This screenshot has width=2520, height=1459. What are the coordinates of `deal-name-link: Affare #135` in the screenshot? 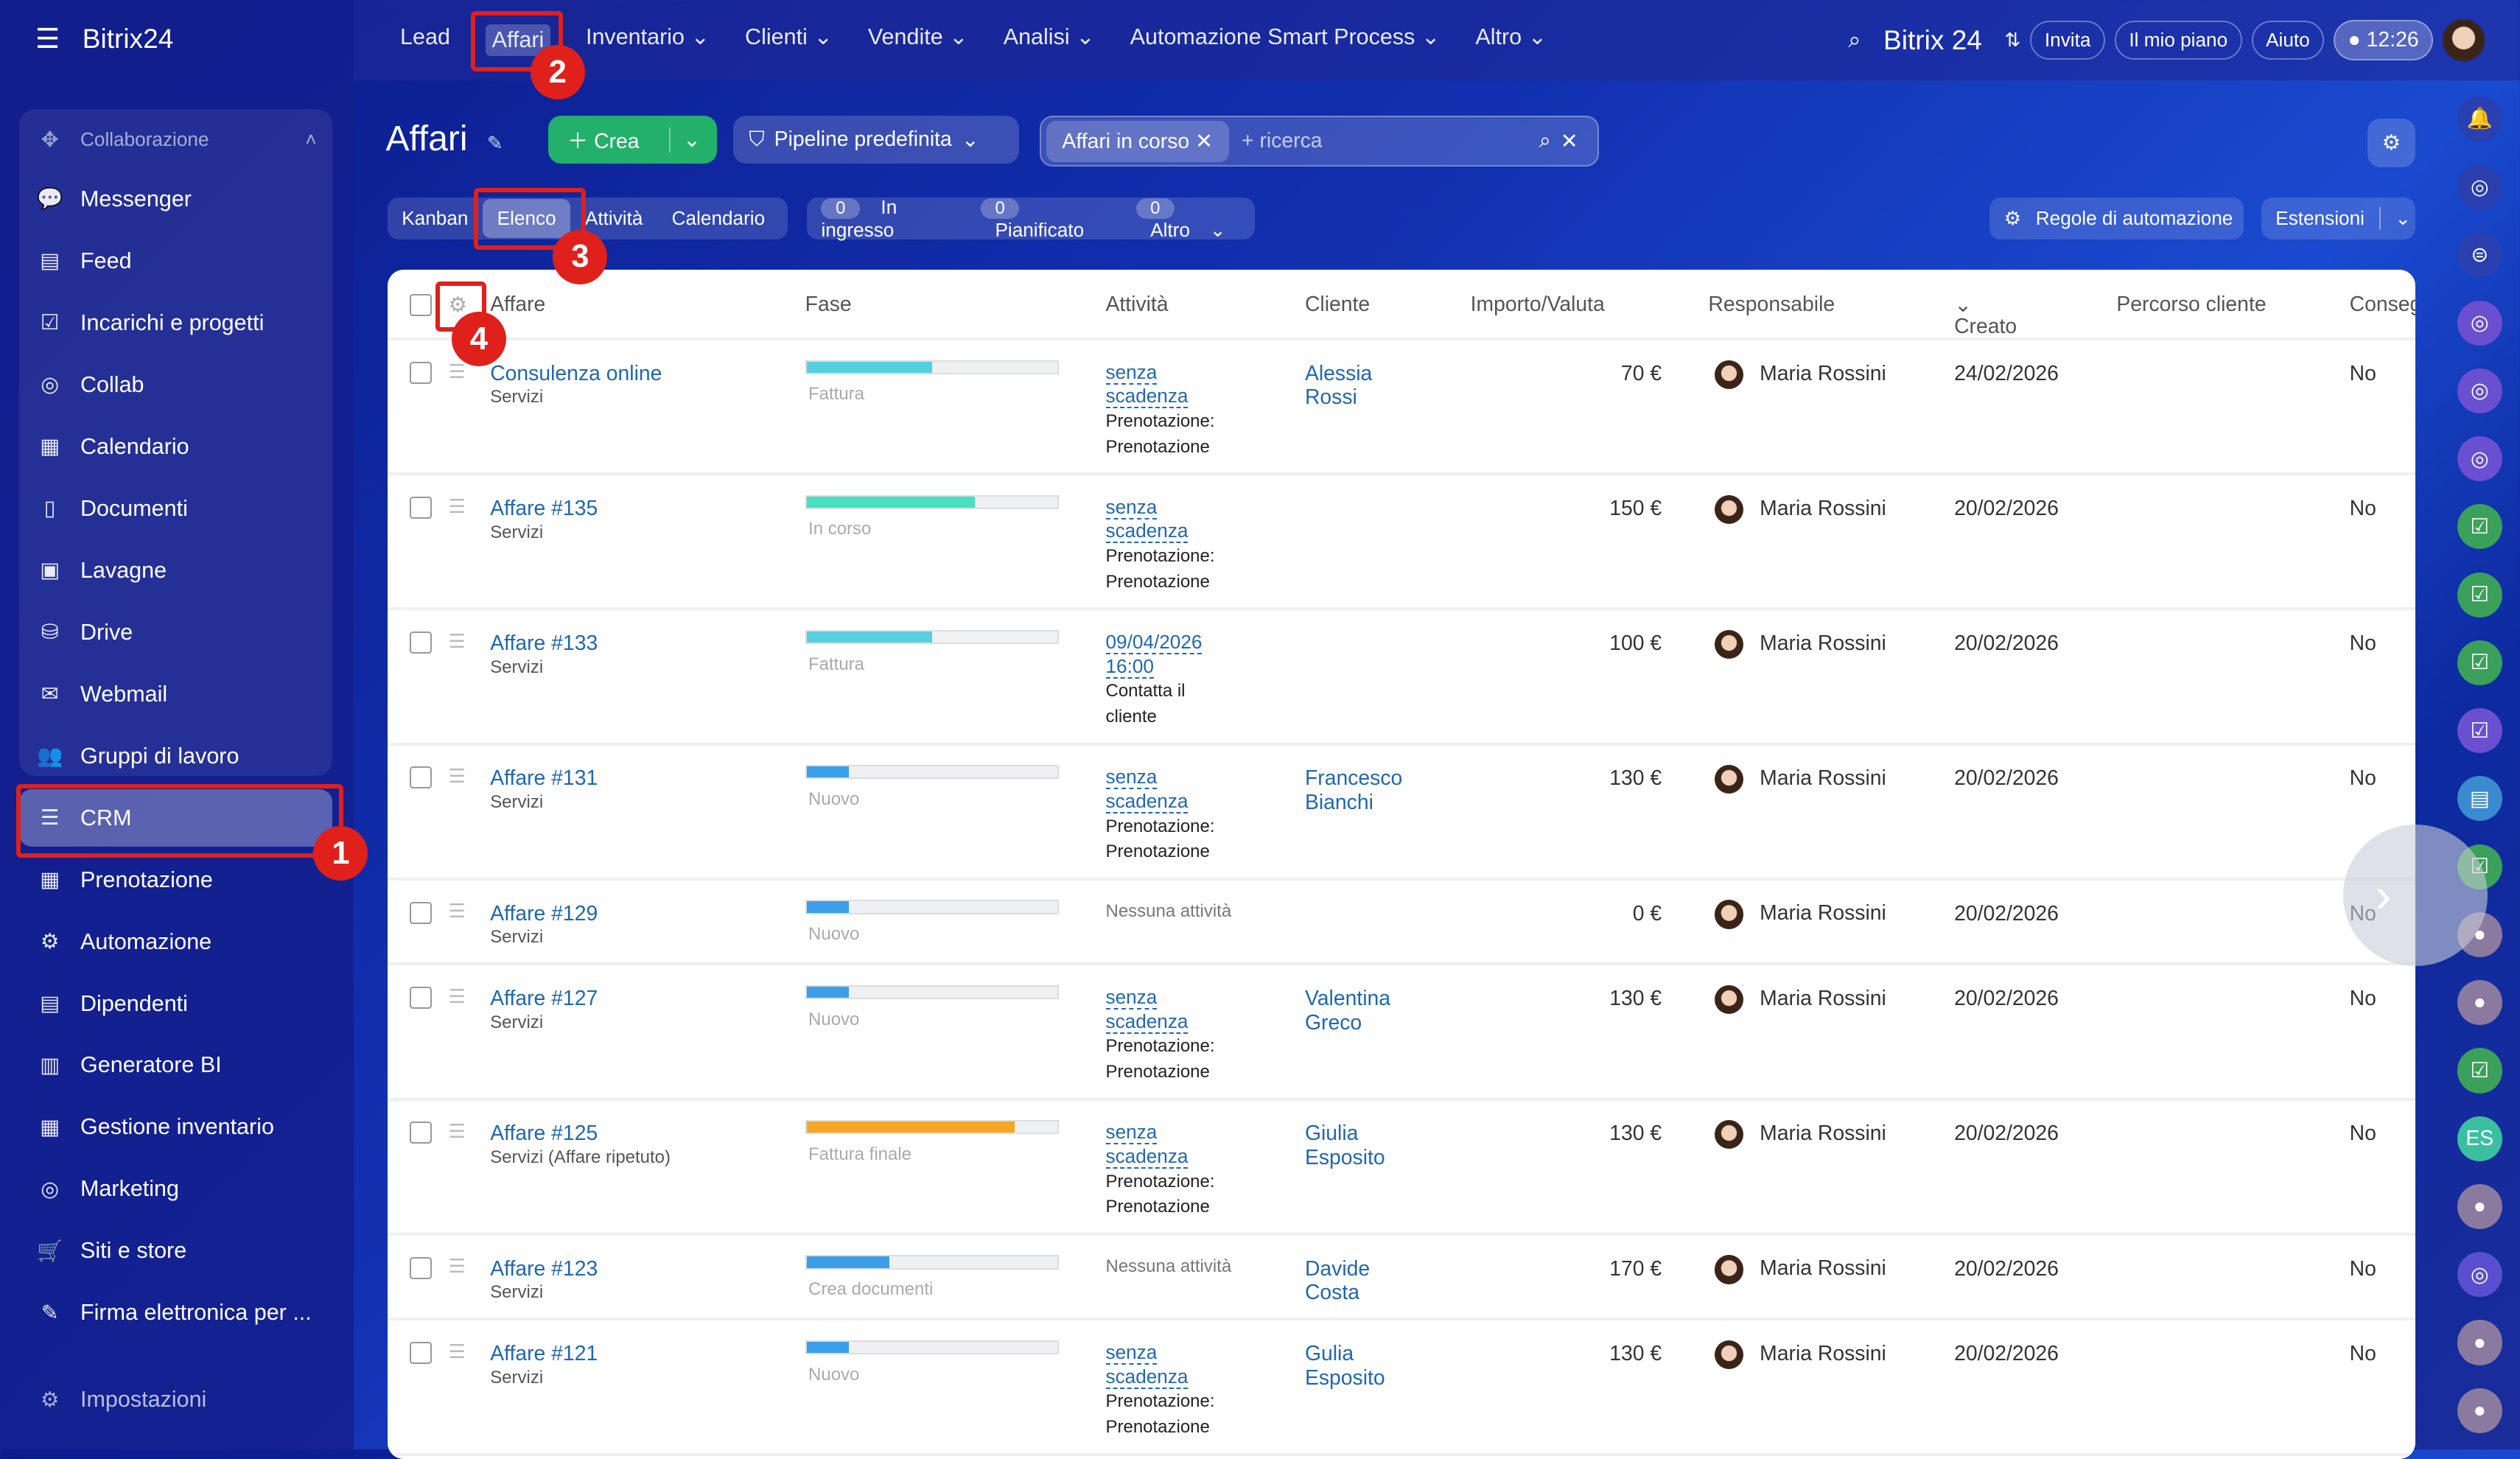 It's located at (544, 509).